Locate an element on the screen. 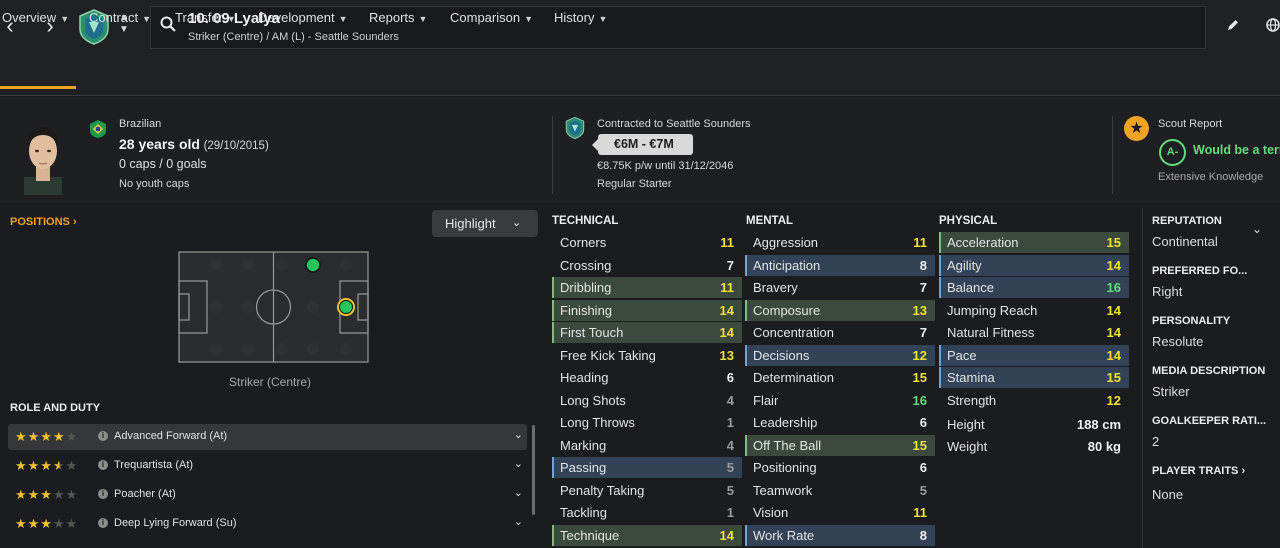 This screenshot has width=1280, height=548. tab-development: Development ▼ is located at coordinates (303, 17).